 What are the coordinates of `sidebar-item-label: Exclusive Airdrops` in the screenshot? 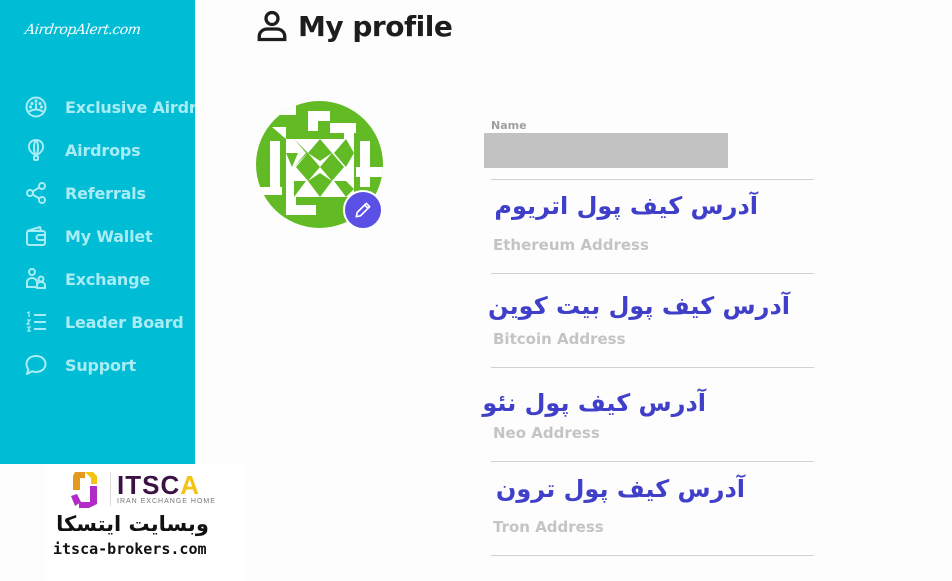 It's located at (130, 107).